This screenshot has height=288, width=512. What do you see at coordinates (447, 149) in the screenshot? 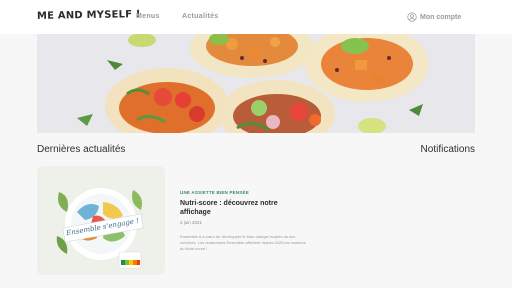
I see `notifications-heading: Notifications` at bounding box center [447, 149].